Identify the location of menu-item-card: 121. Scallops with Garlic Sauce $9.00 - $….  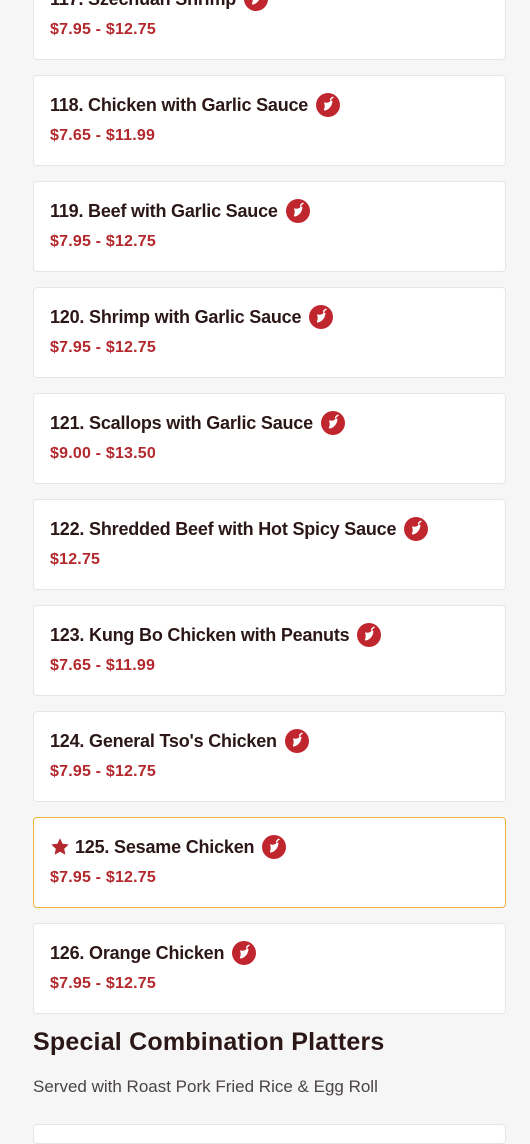
(269, 438).